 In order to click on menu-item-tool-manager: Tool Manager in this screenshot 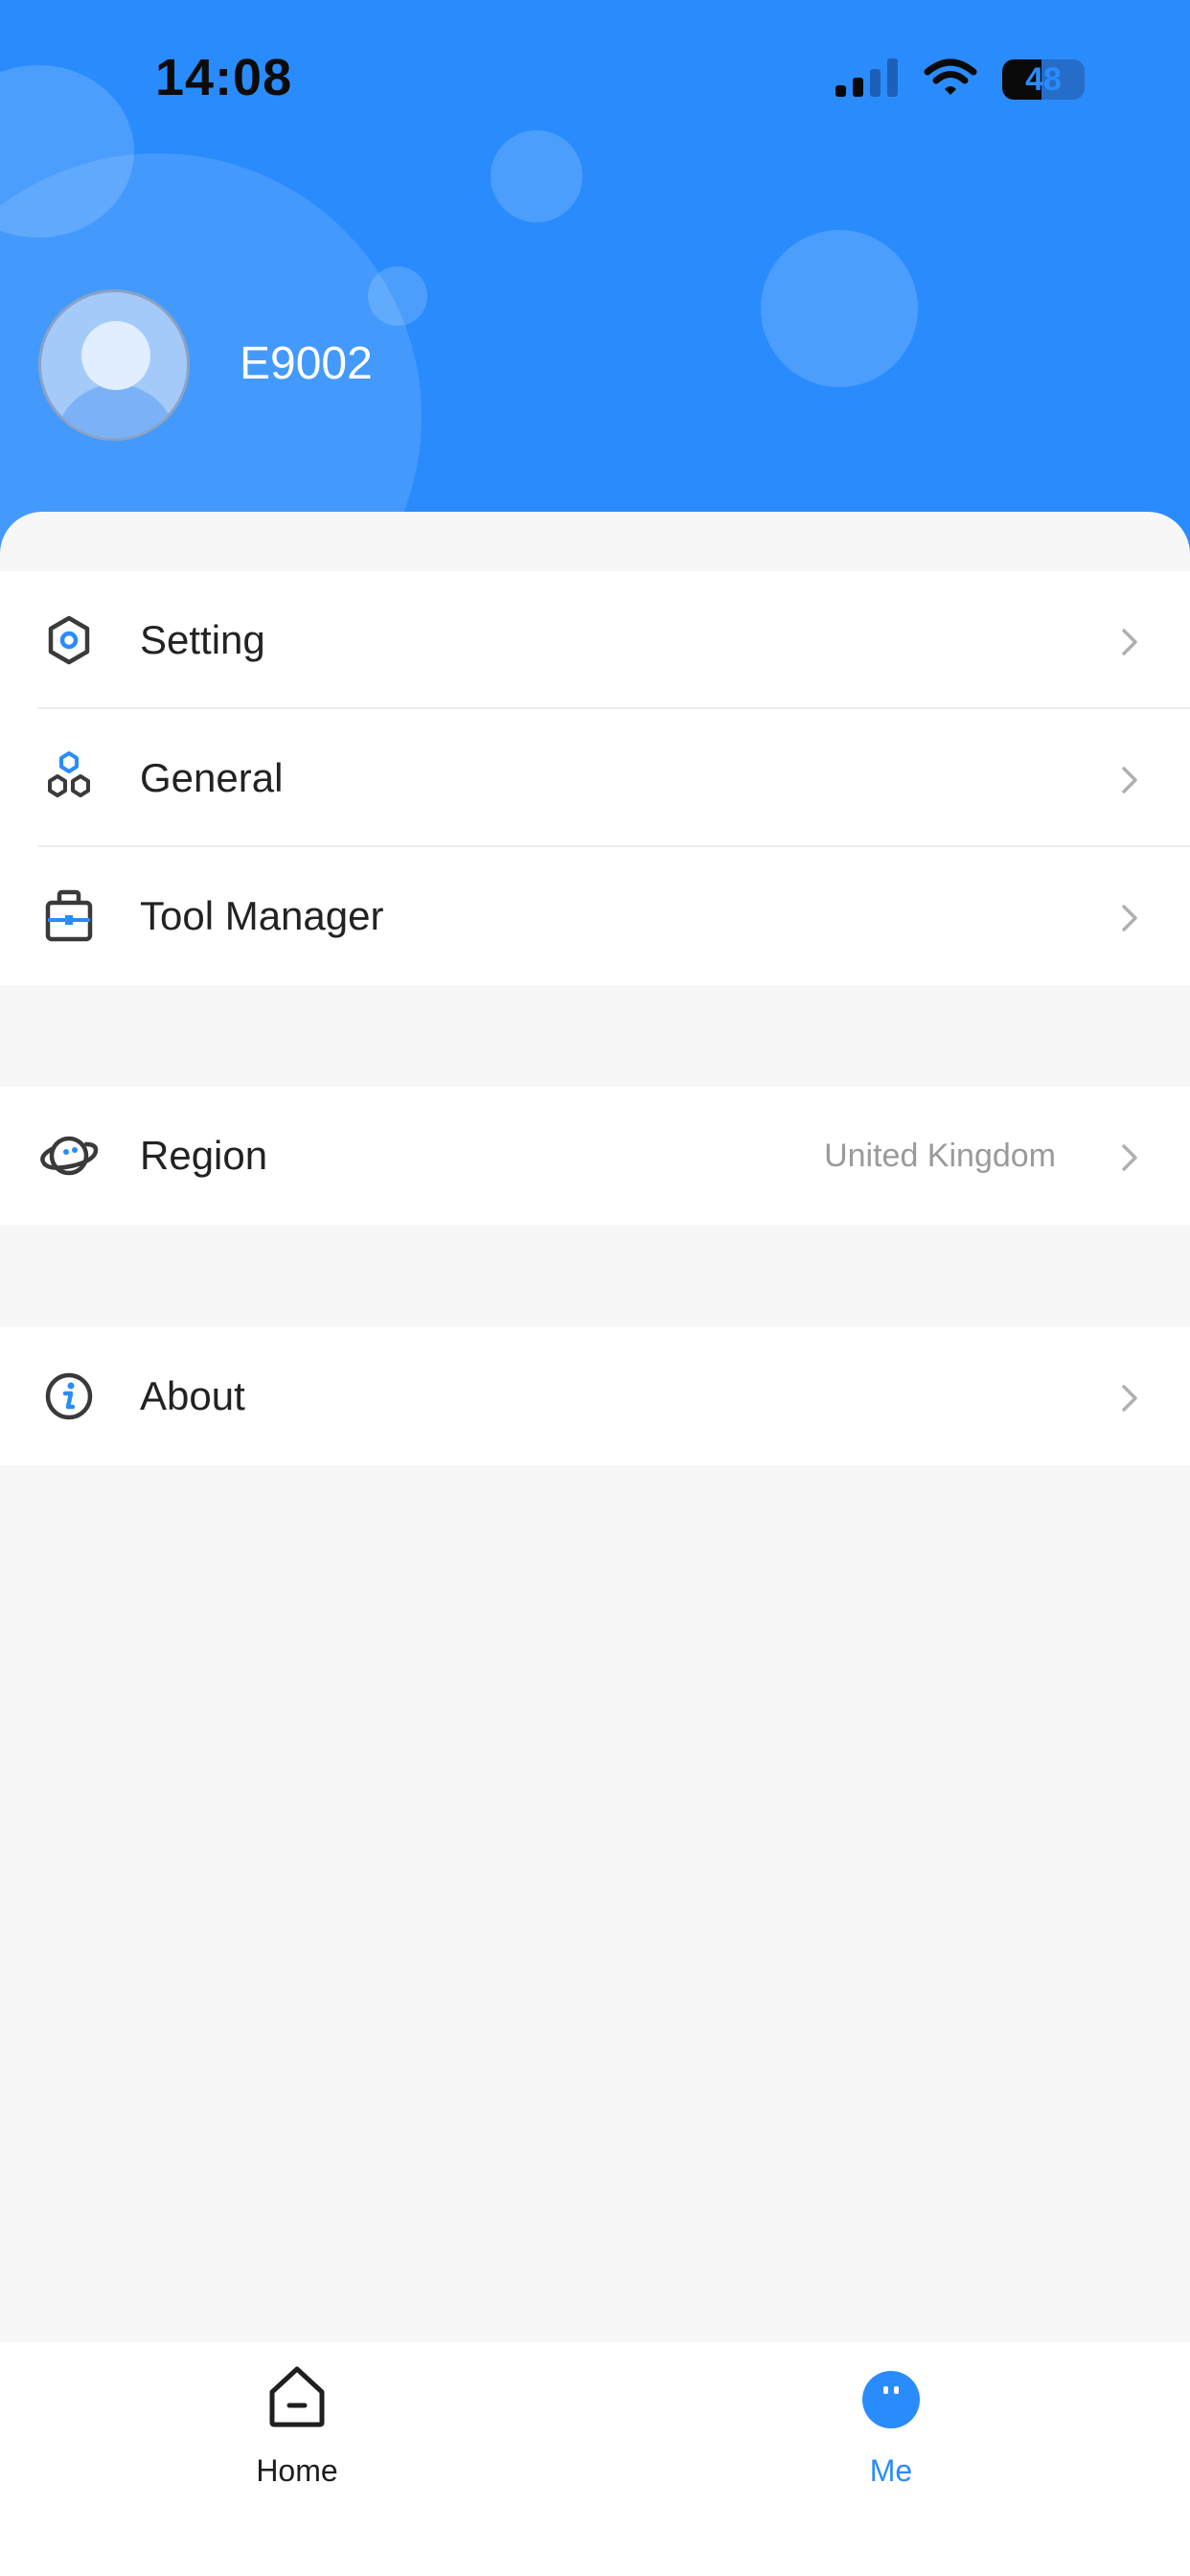, I will do `click(595, 916)`.